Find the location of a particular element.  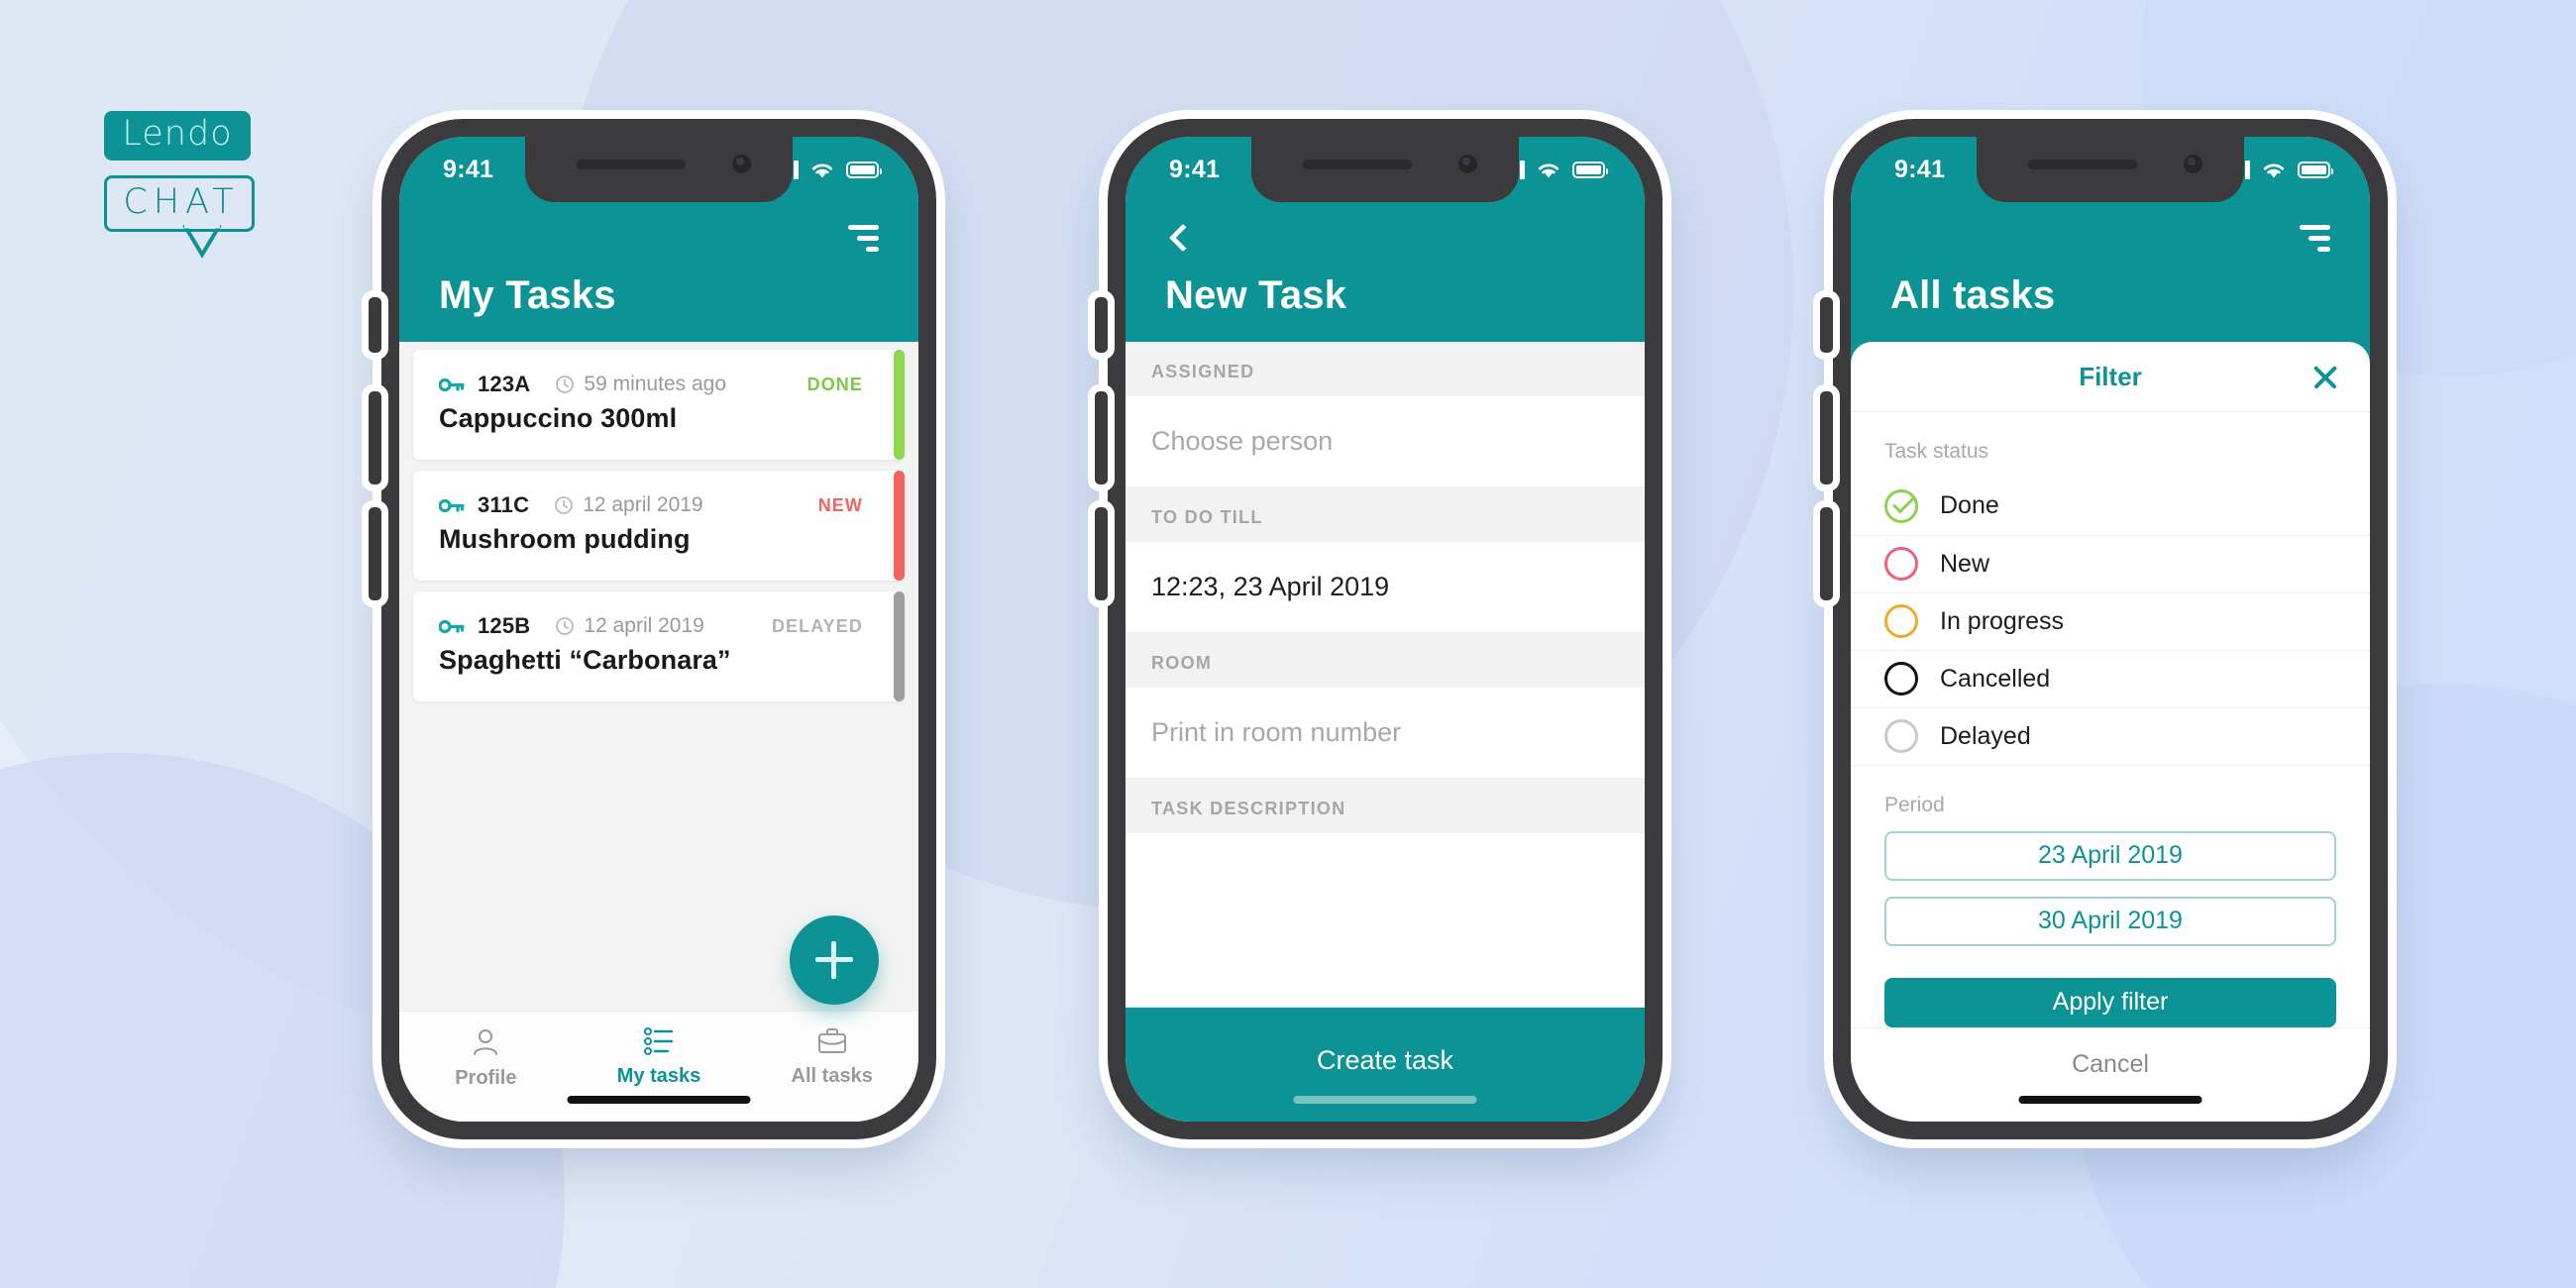

period-to-button: 30 April 2019 is located at coordinates (2110, 921).